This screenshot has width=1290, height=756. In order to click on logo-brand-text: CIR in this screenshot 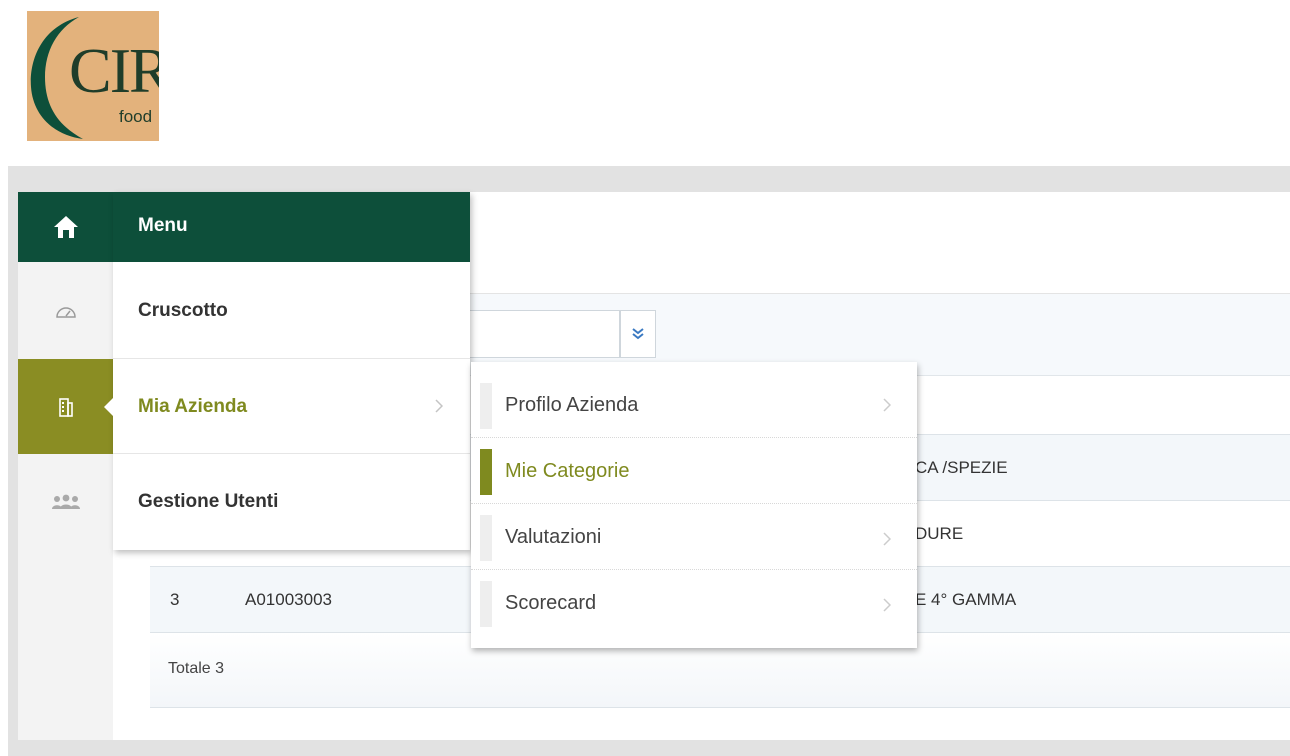, I will do `click(114, 70)`.